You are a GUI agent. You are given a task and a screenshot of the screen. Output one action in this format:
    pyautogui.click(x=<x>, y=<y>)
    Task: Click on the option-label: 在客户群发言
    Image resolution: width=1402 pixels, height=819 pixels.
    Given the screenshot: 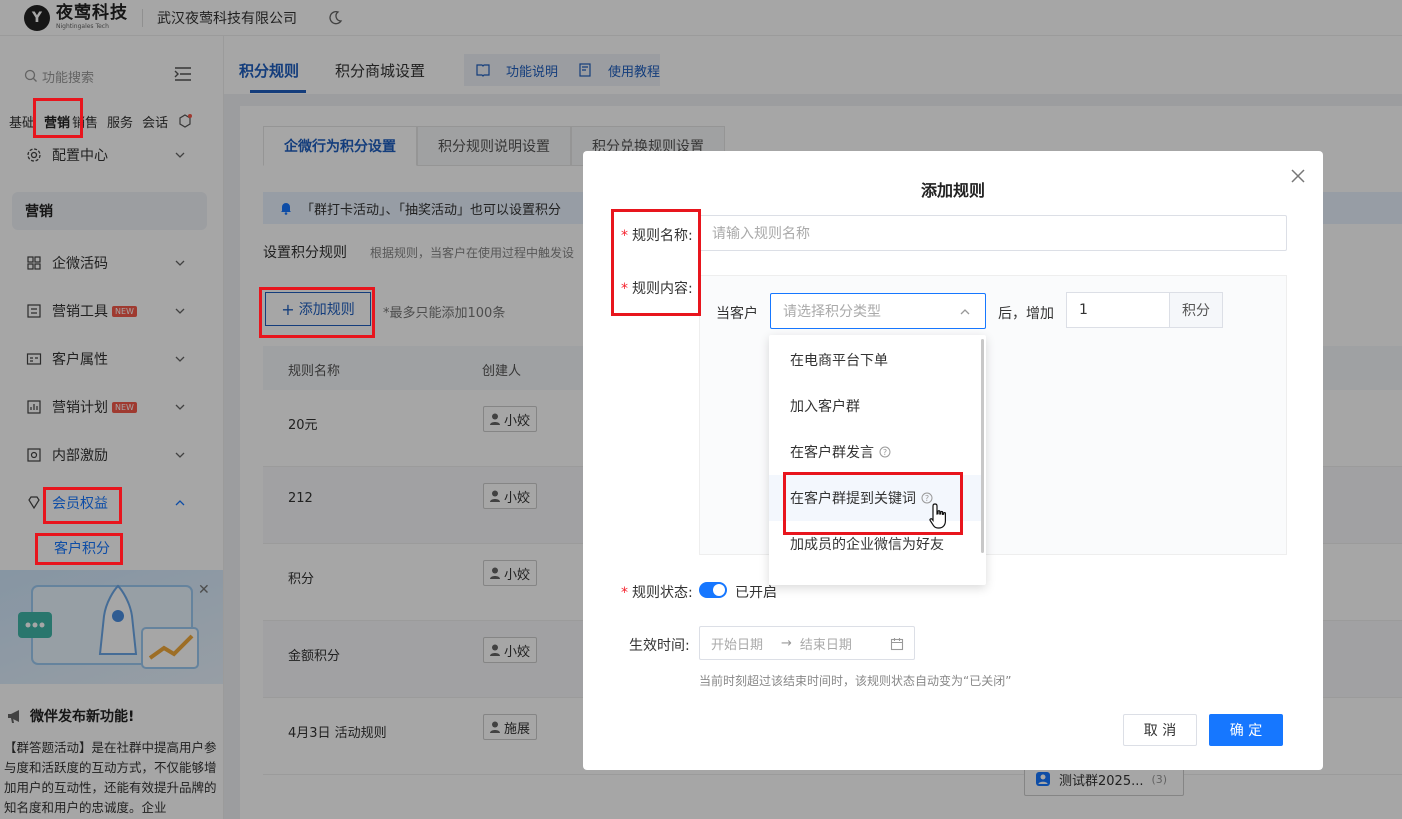 What is the action you would take?
    pyautogui.click(x=832, y=453)
    